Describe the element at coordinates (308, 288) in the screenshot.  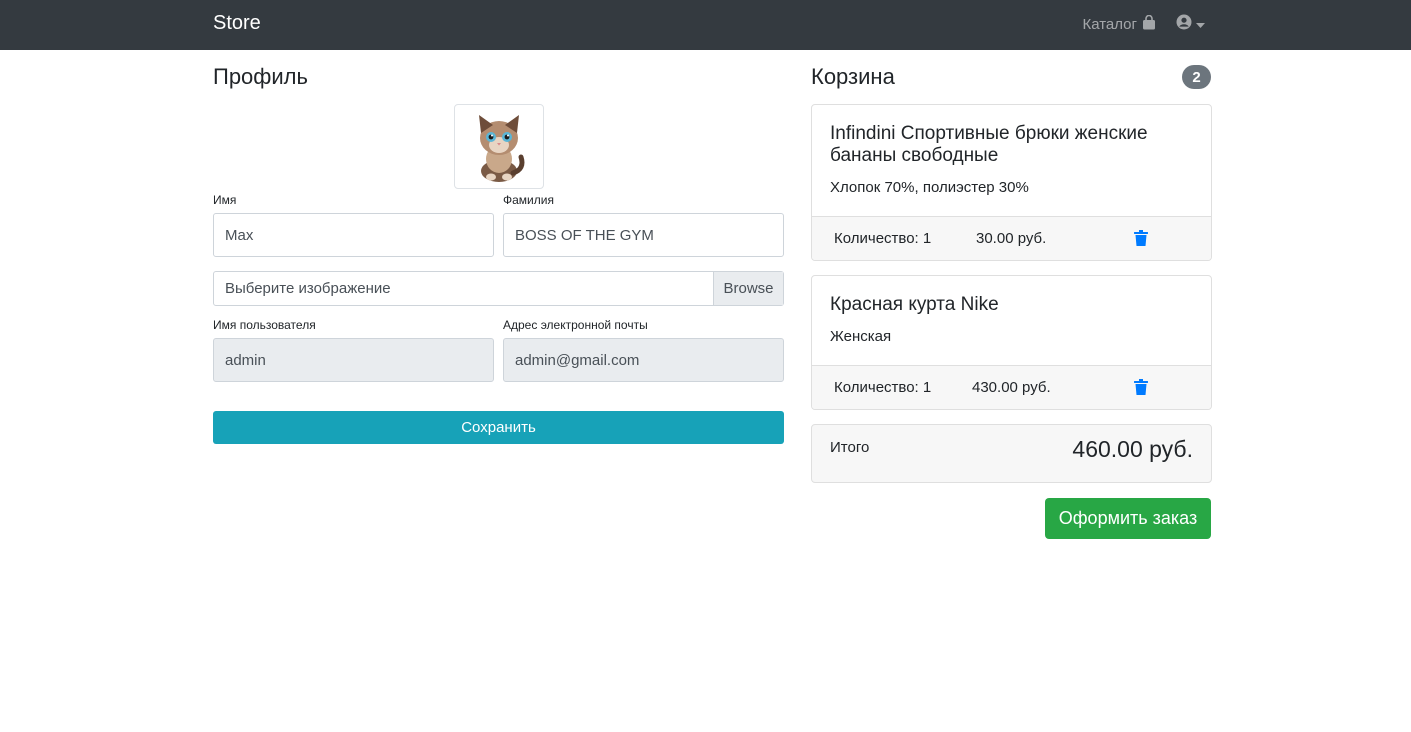
I see `file-placeholder: Выберите изображение` at that location.